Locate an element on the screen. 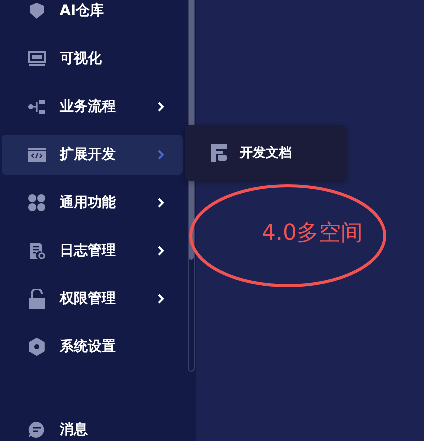 The image size is (424, 441). document-icon is located at coordinates (219, 153).